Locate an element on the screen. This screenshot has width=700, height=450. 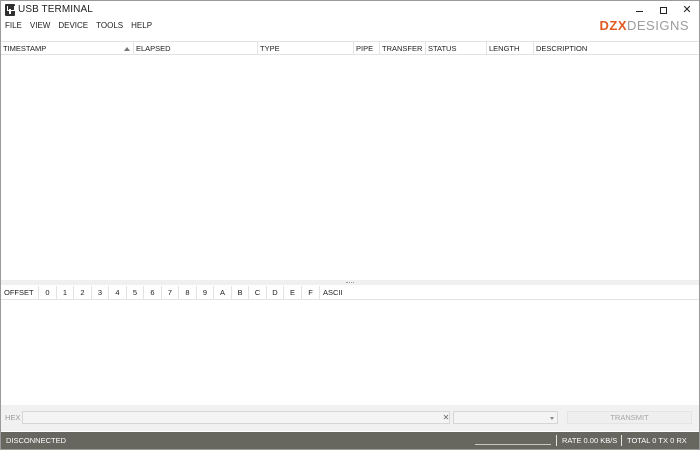
transfer-rate: RATE 0.00 KB/S is located at coordinates (590, 440).